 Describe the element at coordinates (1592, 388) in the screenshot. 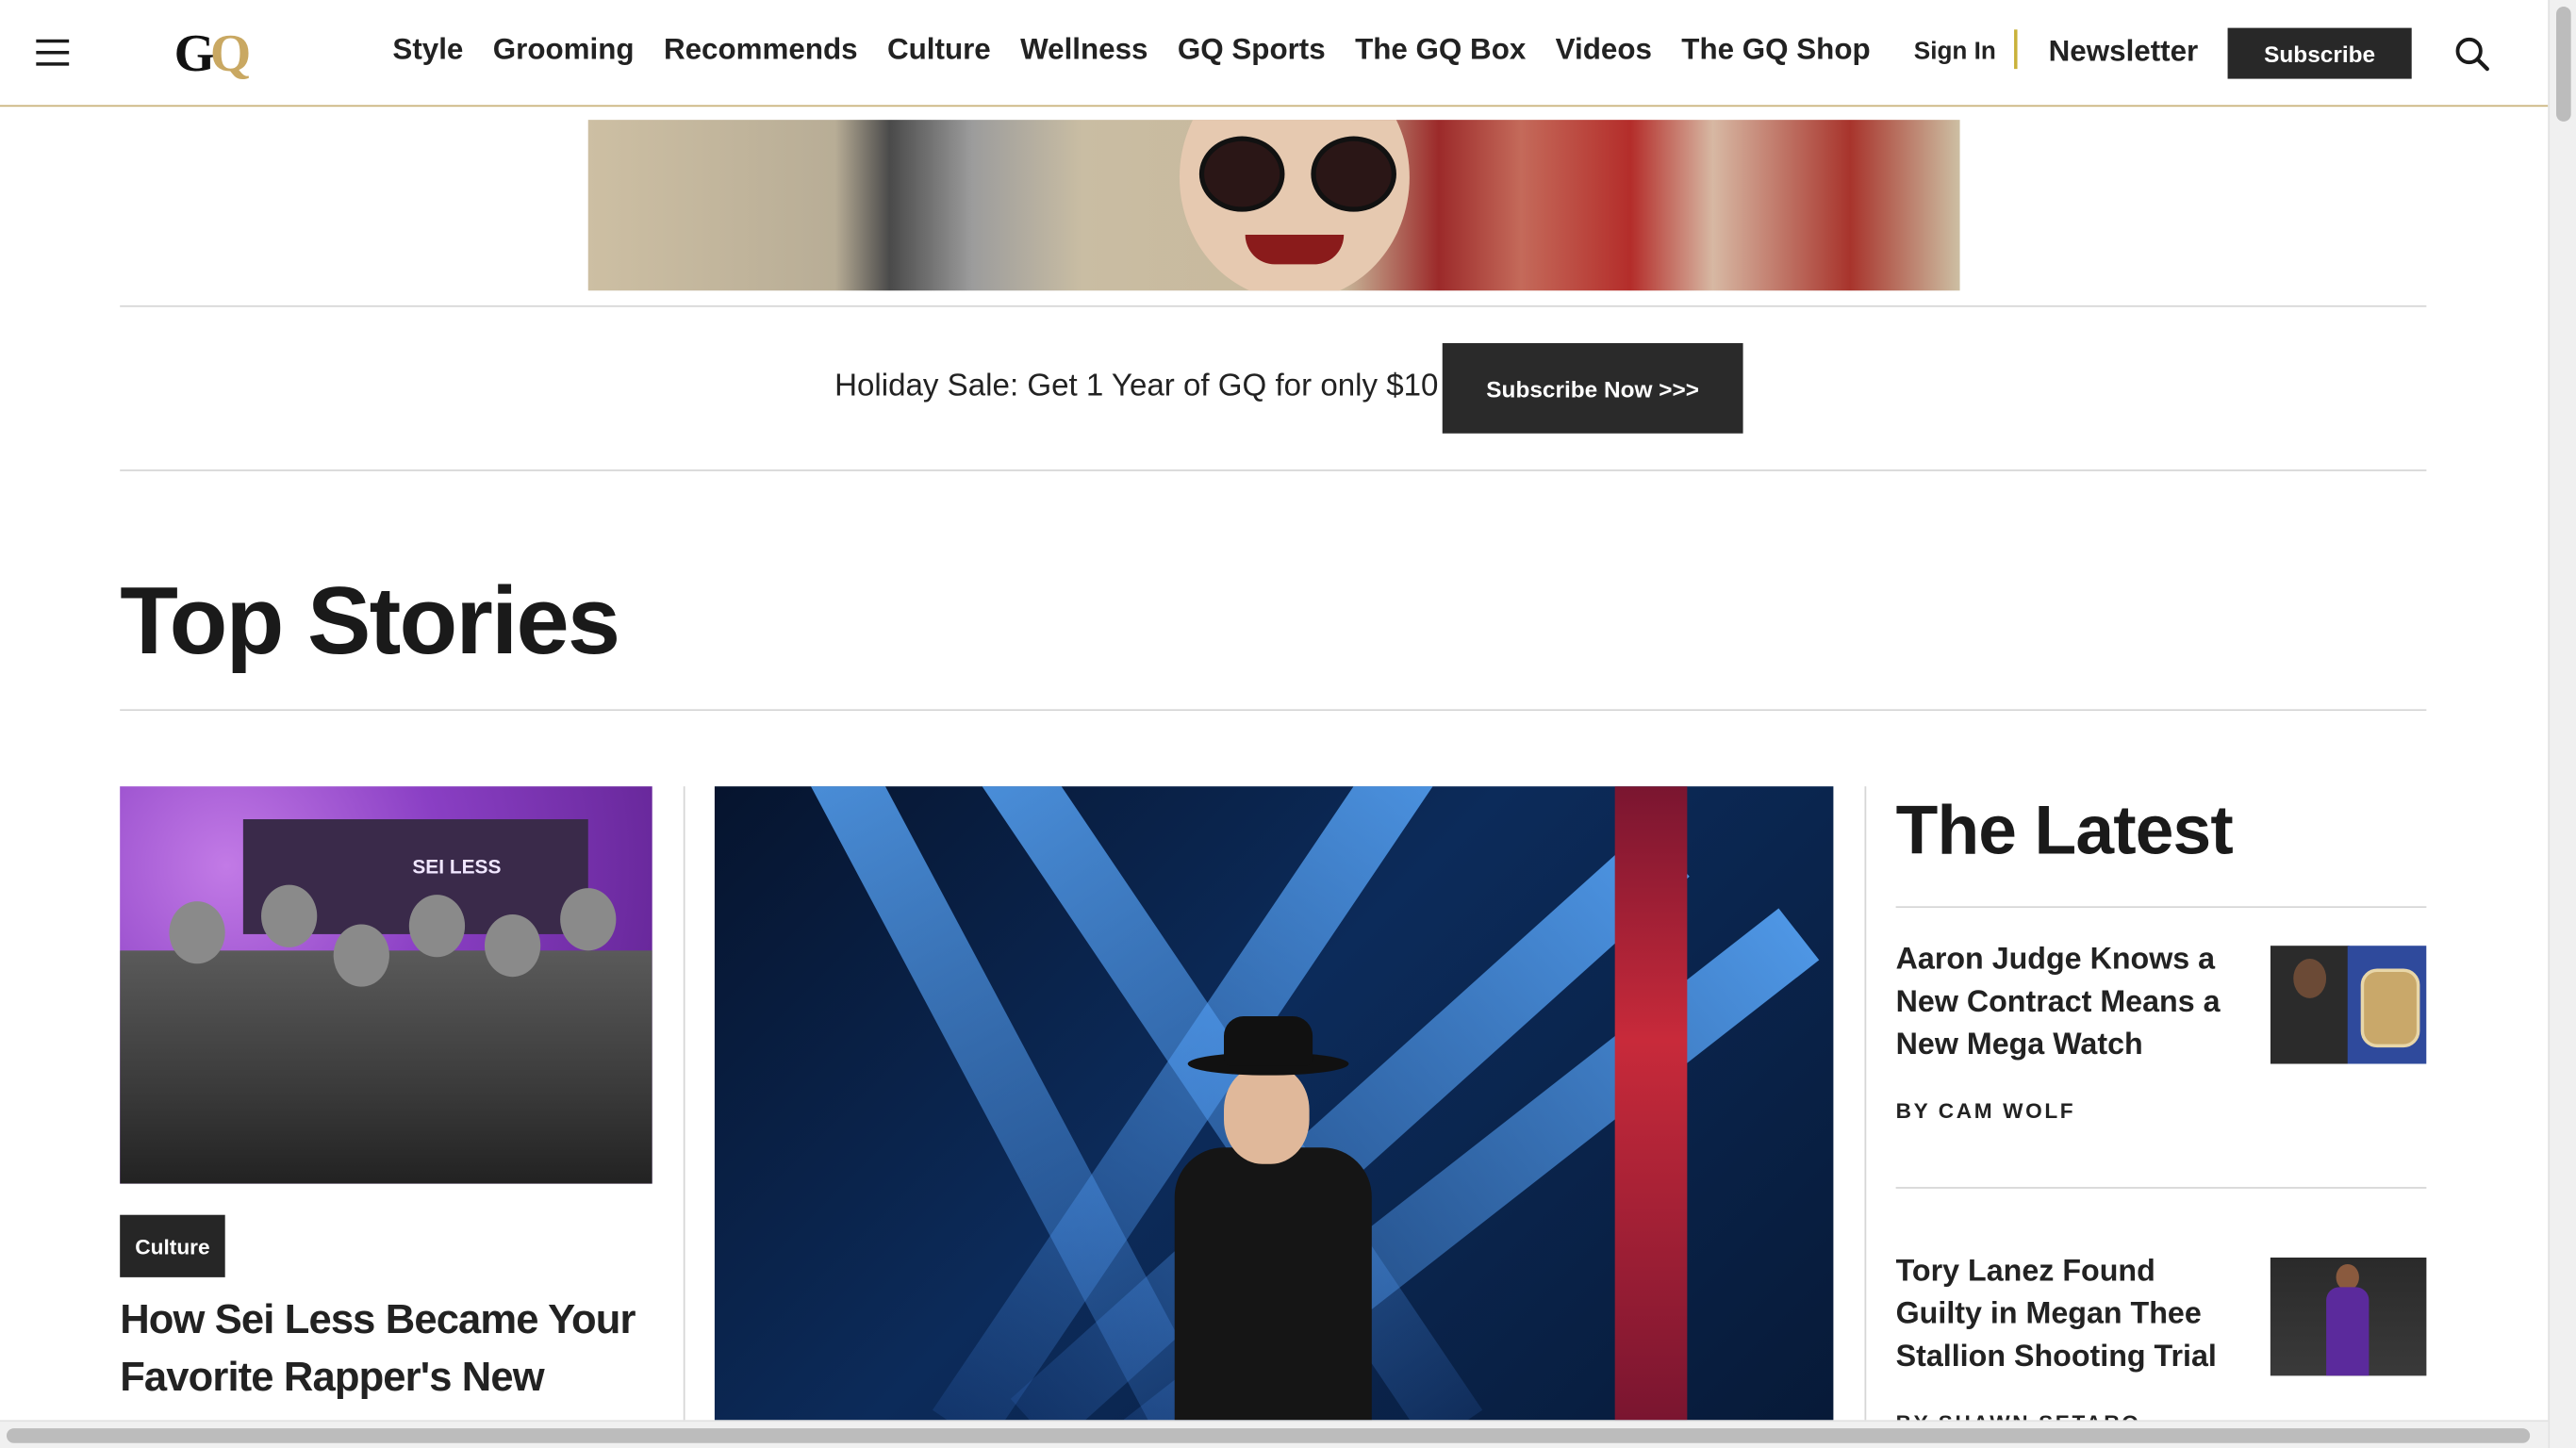

I see `subscribe-now-button: Subscribe Now >>>` at that location.